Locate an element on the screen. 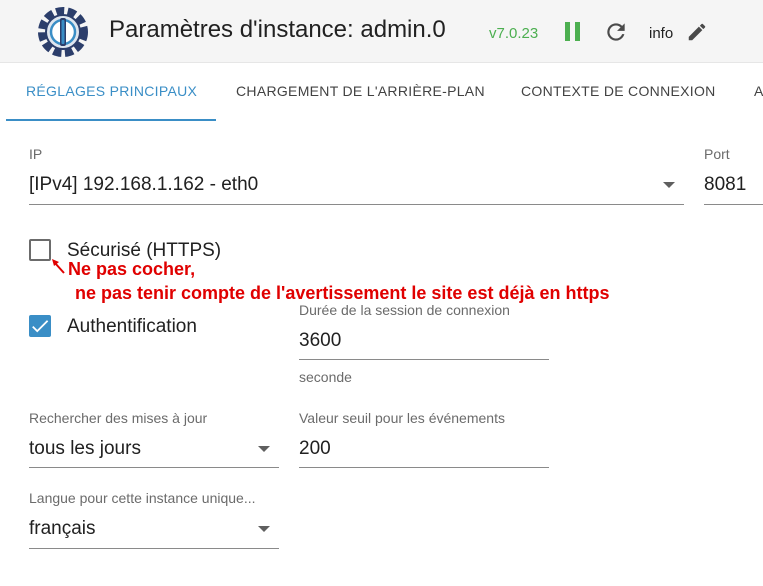 This screenshot has height=586, width=763. active-tab-indicator is located at coordinates (111, 120).